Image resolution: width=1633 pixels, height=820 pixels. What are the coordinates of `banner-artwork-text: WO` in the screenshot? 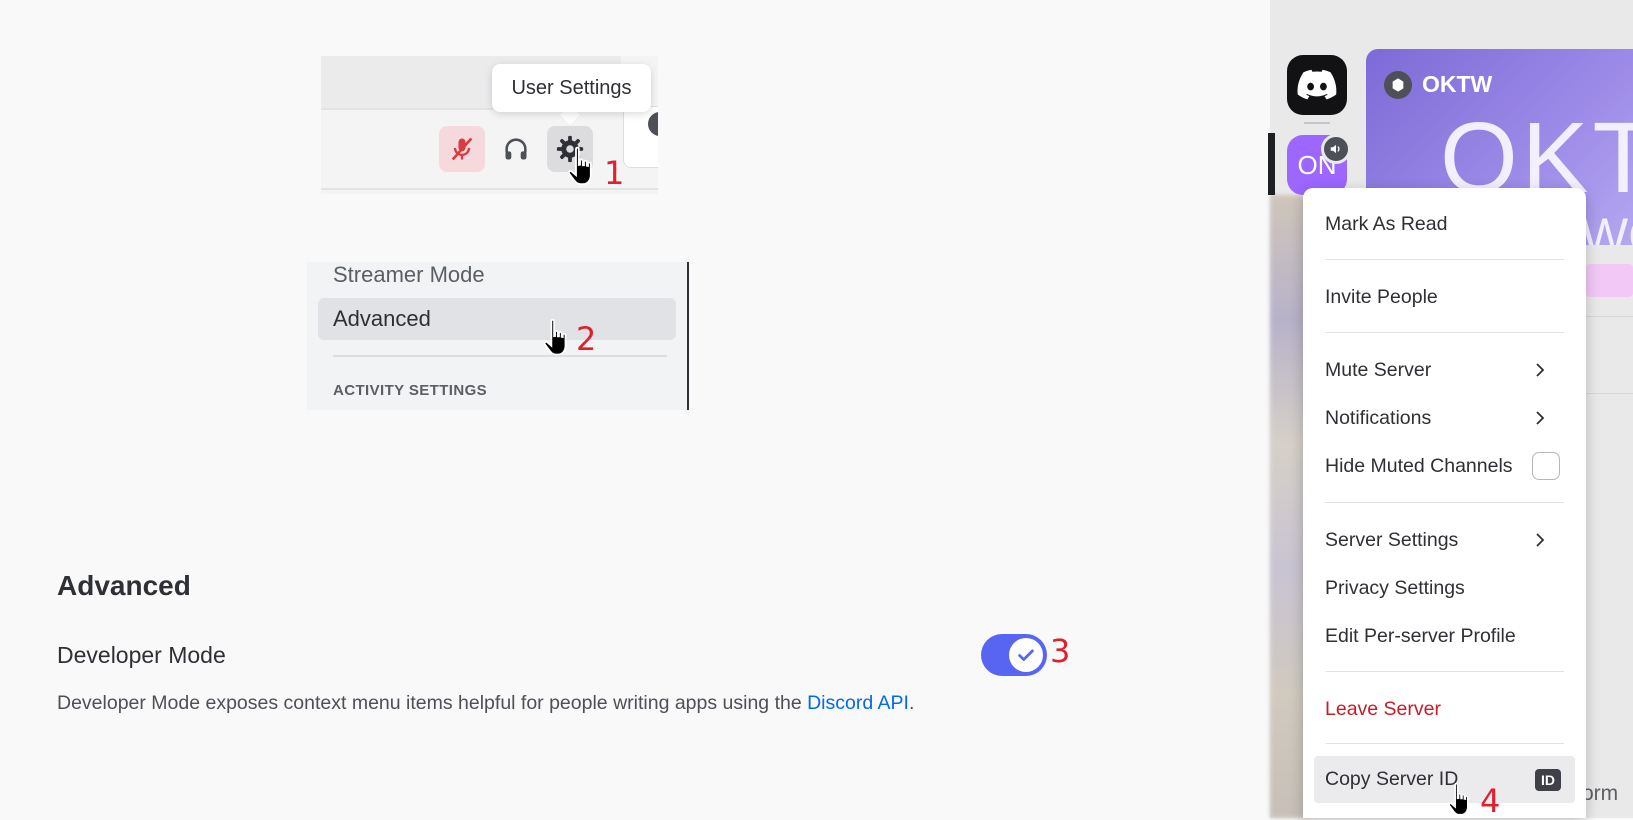 It's located at (1607, 226).